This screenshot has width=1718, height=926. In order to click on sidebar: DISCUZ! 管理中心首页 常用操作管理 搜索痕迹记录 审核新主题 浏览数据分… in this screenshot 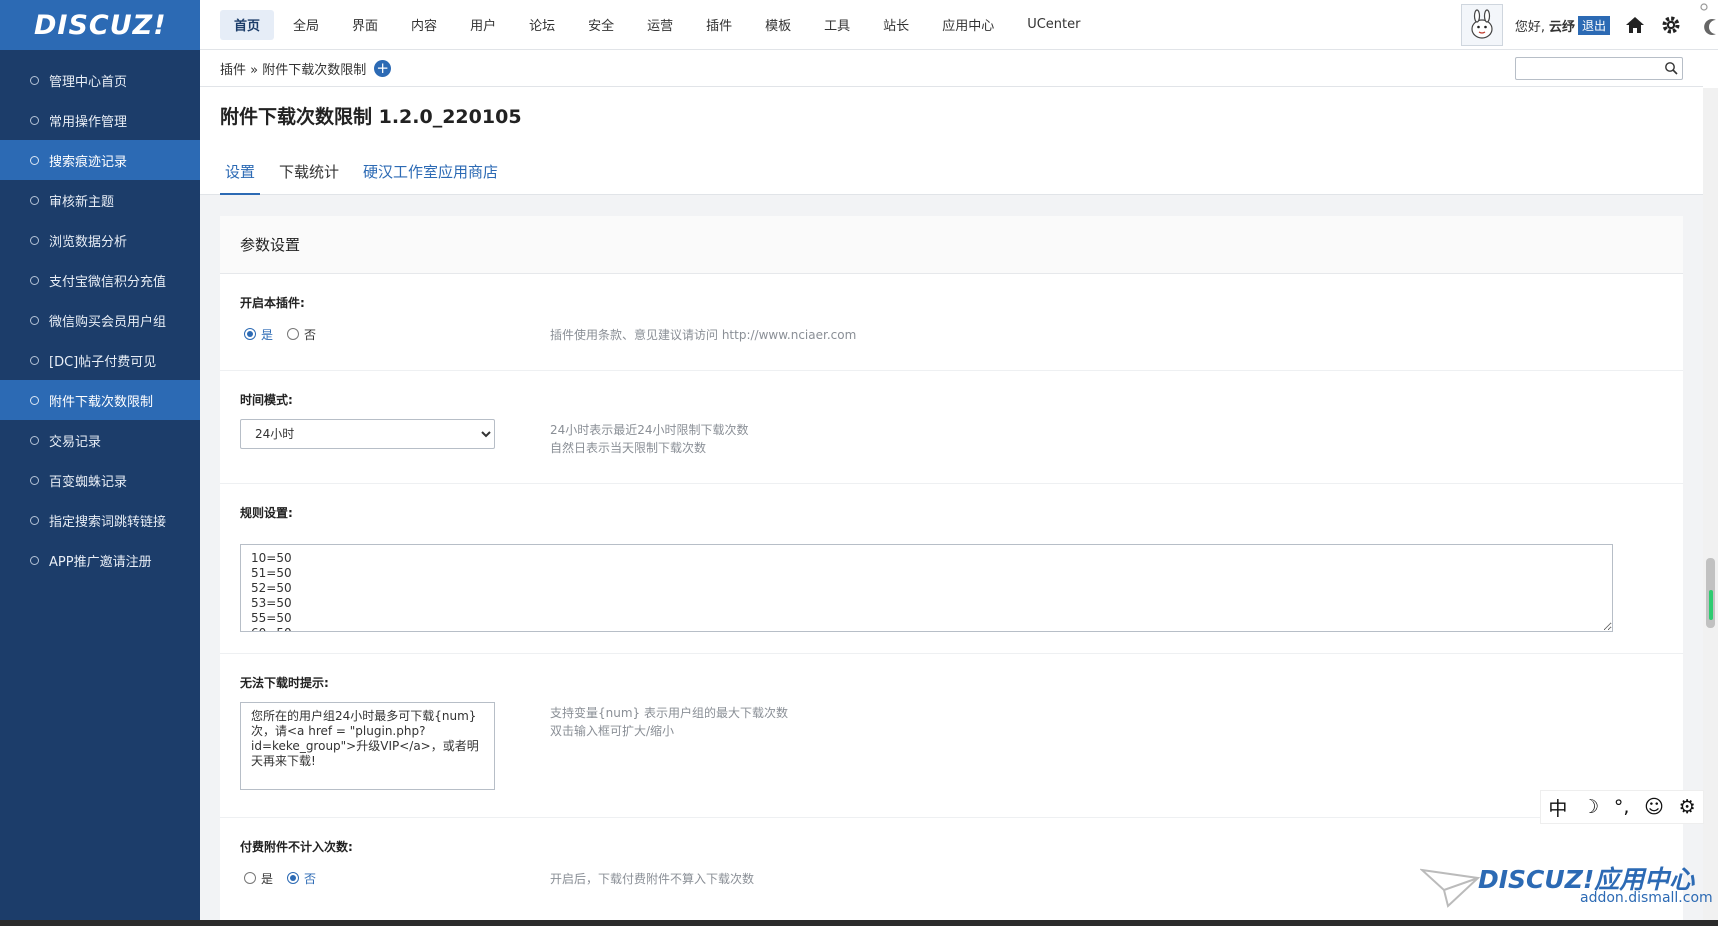, I will do `click(100, 463)`.